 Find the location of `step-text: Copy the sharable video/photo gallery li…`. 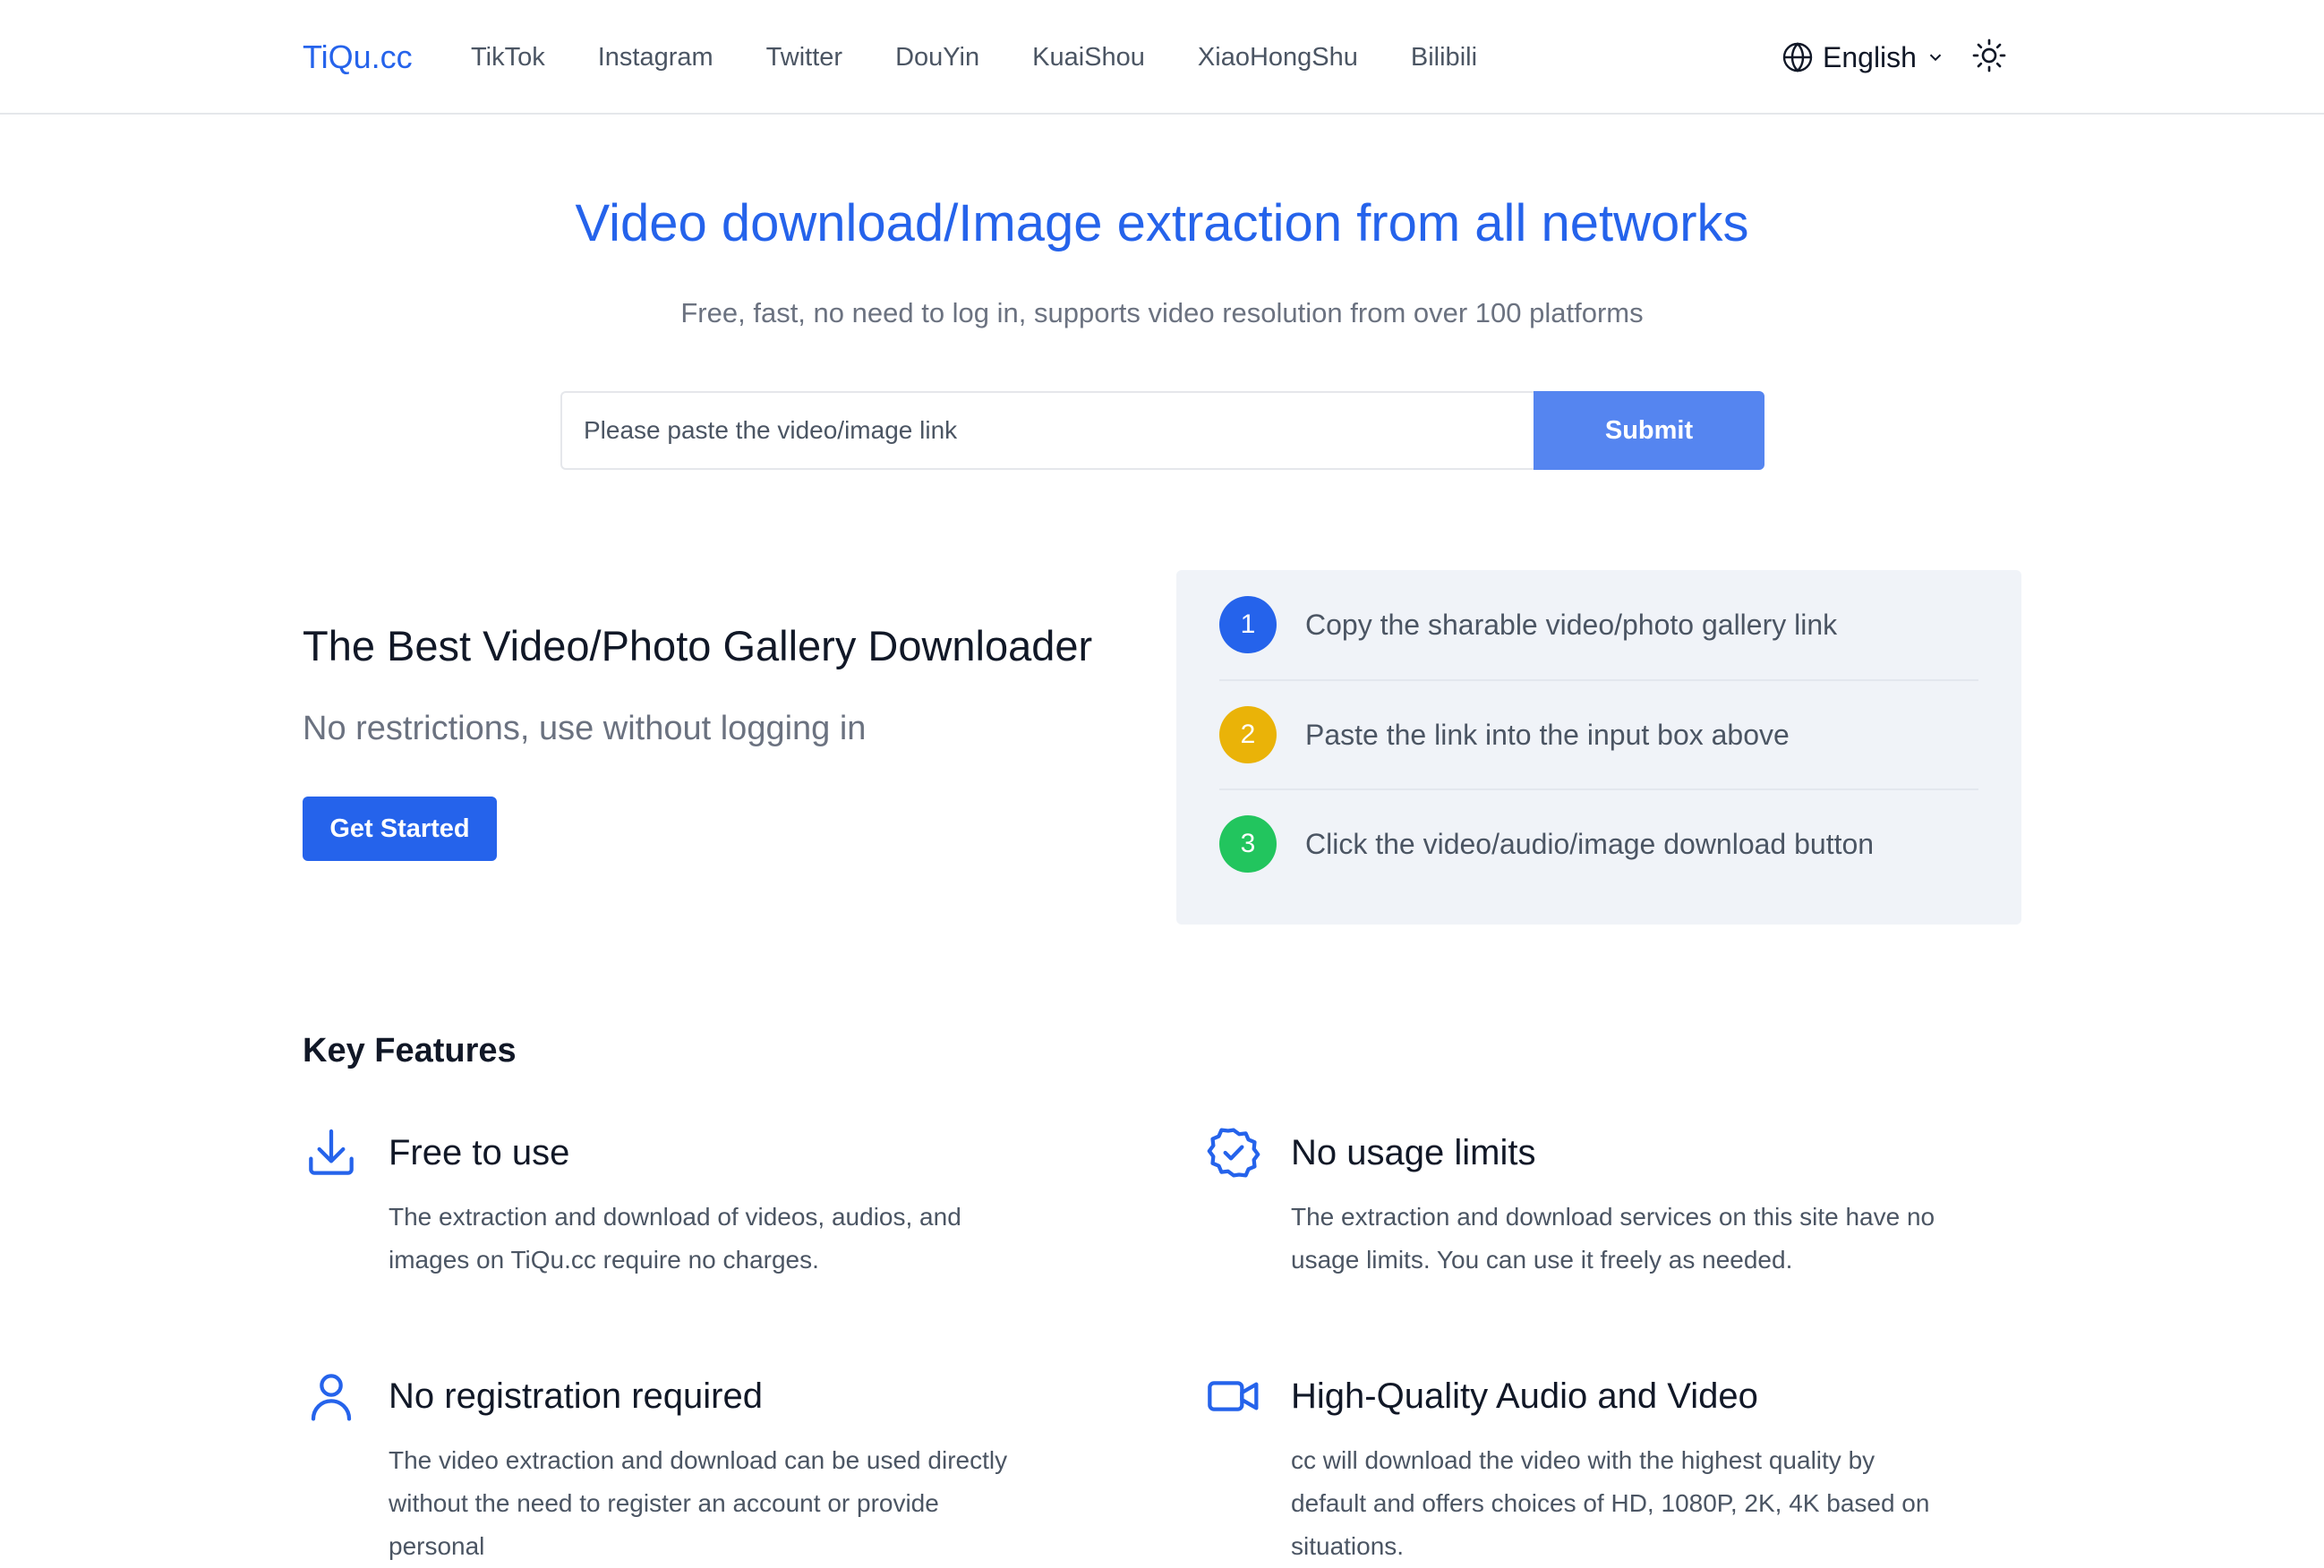

step-text: Copy the sharable video/photo gallery li… is located at coordinates (1571, 625).